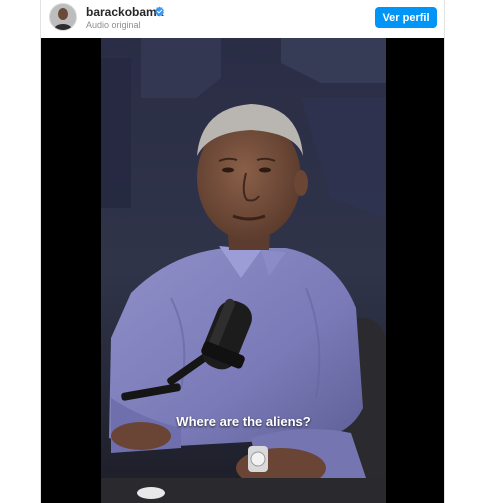  What do you see at coordinates (406, 17) in the screenshot?
I see `view-profile-button: Ver perfil` at bounding box center [406, 17].